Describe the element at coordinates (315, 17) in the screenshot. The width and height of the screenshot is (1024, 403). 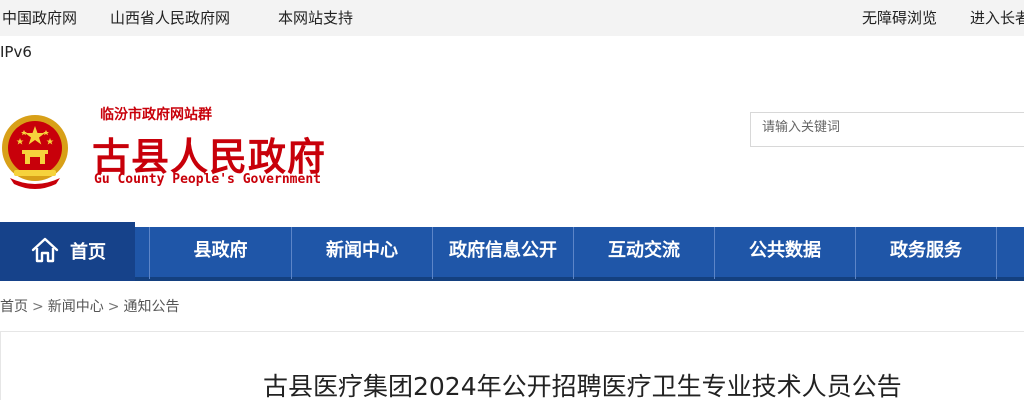
I see `link-site-support: 本网站支持` at that location.